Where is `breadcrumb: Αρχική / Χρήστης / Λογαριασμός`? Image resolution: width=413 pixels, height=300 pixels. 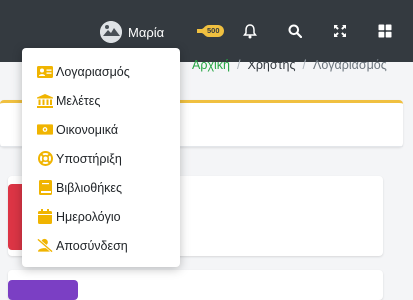 breadcrumb: Αρχική / Χρήστης / Λογαριασμός is located at coordinates (289, 65).